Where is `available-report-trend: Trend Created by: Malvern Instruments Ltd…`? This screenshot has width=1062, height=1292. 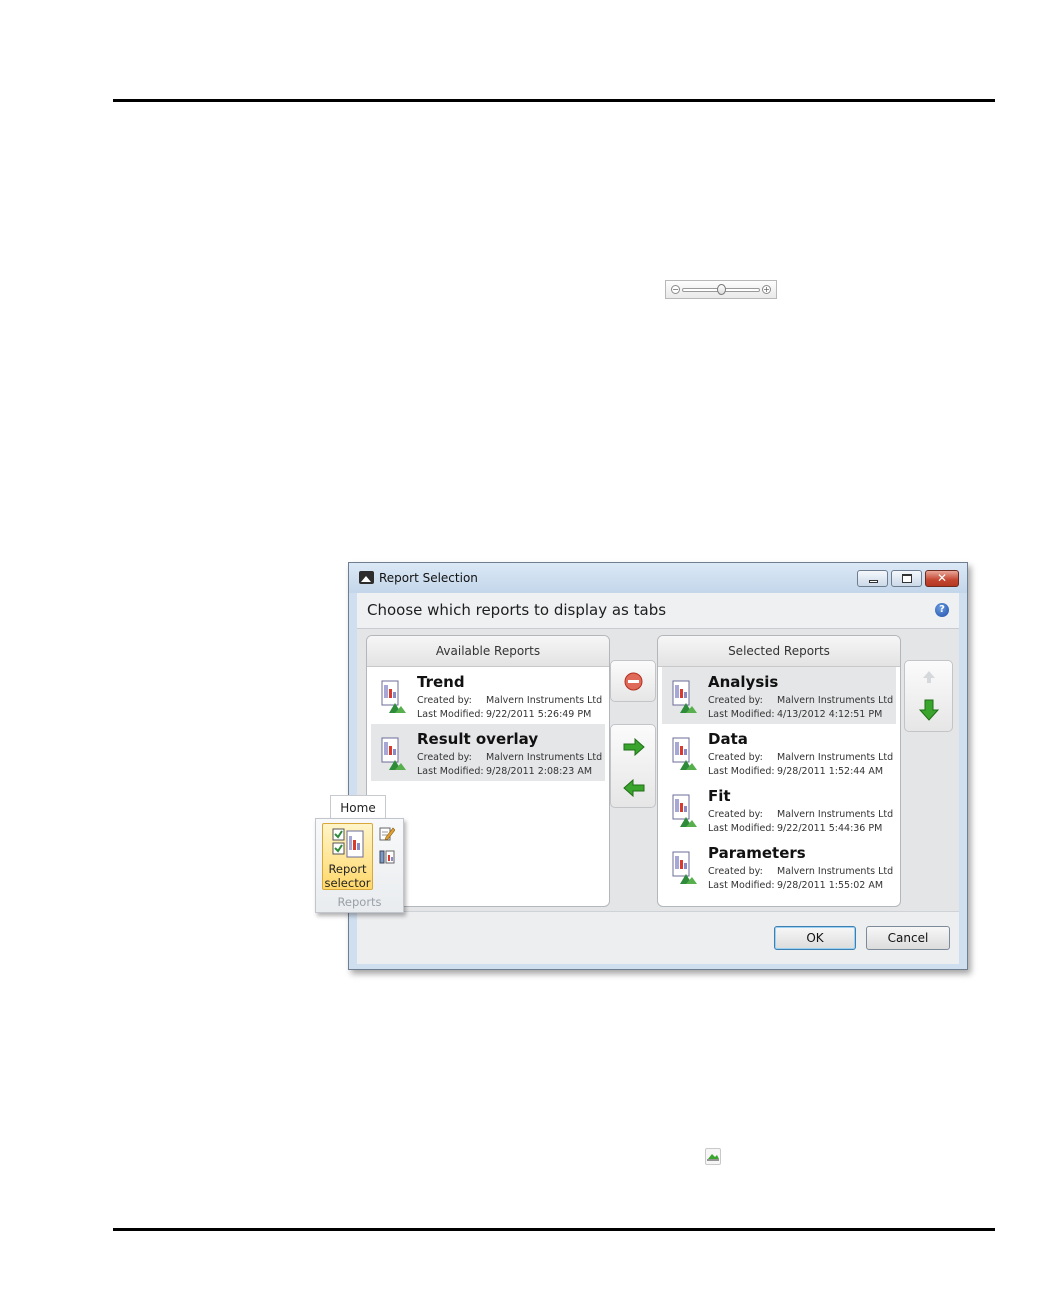 available-report-trend: Trend Created by: Malvern Instruments Ltd… is located at coordinates (488, 695).